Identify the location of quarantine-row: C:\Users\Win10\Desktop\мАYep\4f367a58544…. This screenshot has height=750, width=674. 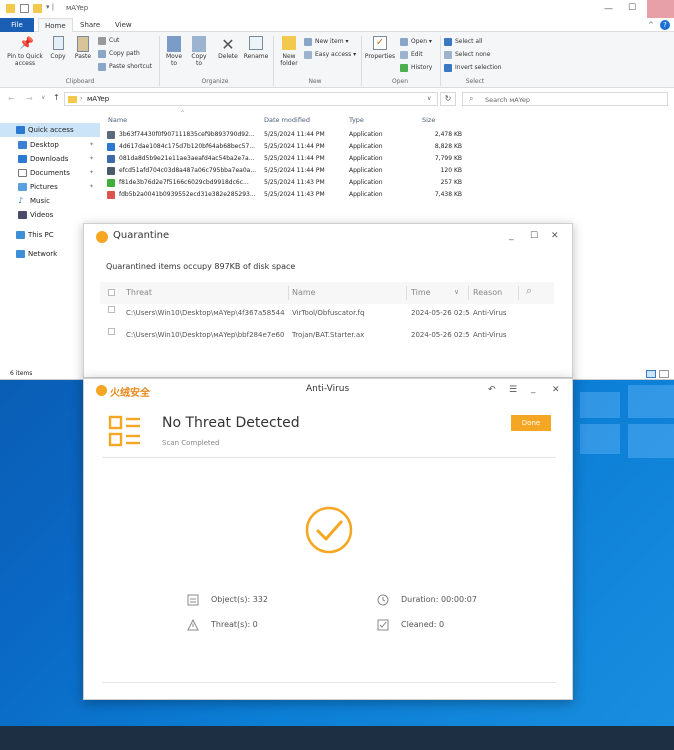
(329, 313).